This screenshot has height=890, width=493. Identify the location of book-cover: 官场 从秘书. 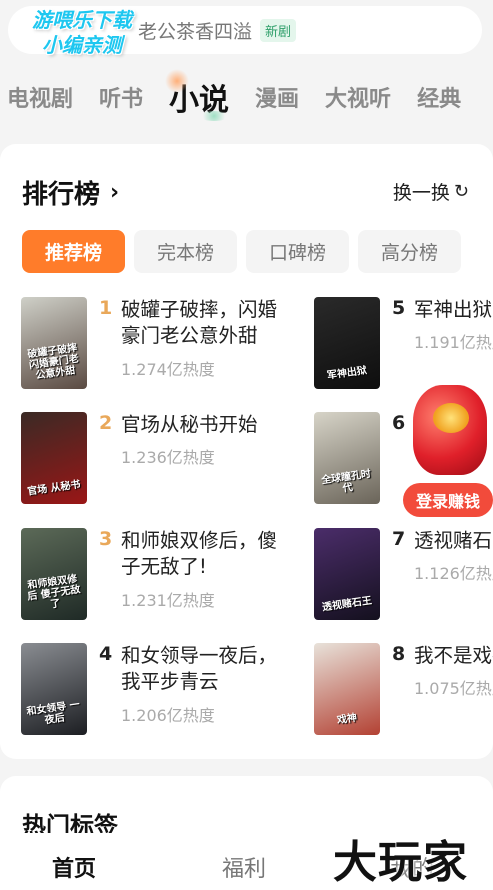
(54, 458).